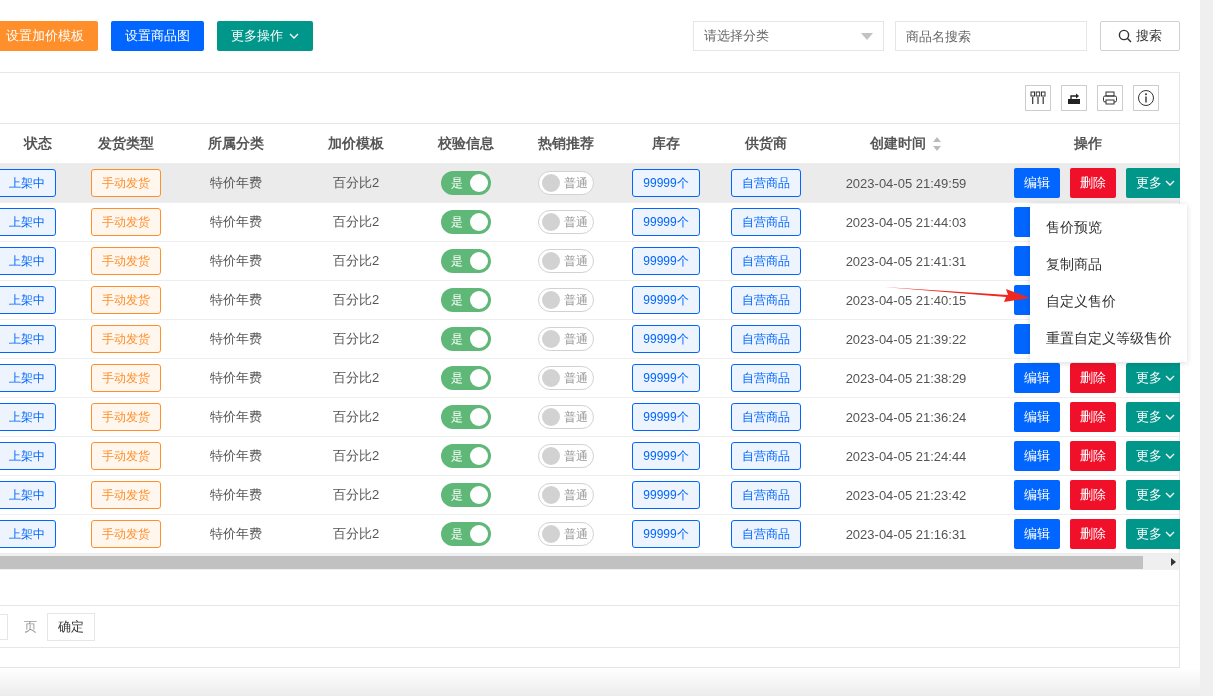  Describe the element at coordinates (4, 626) in the screenshot. I see `page-input` at that location.